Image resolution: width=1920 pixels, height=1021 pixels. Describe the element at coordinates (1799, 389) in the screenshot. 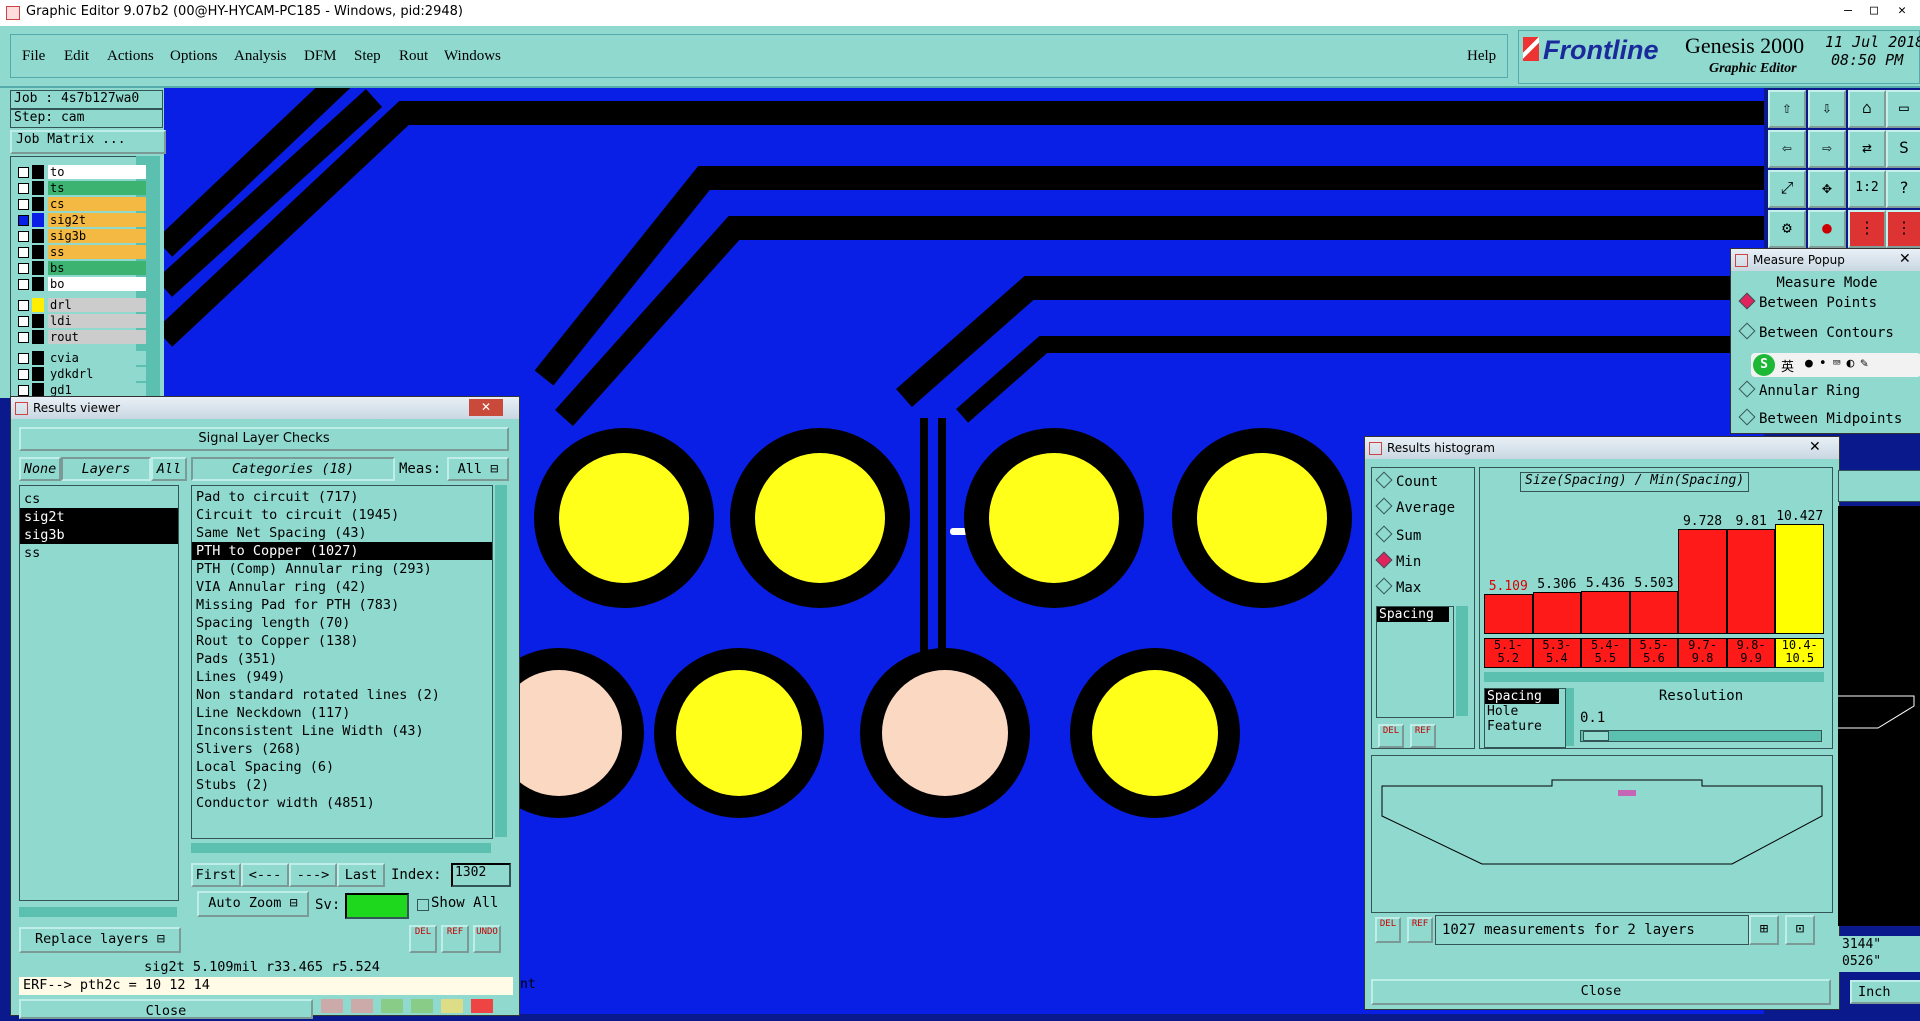

I see `annular-ring-option: Annular Ring` at that location.